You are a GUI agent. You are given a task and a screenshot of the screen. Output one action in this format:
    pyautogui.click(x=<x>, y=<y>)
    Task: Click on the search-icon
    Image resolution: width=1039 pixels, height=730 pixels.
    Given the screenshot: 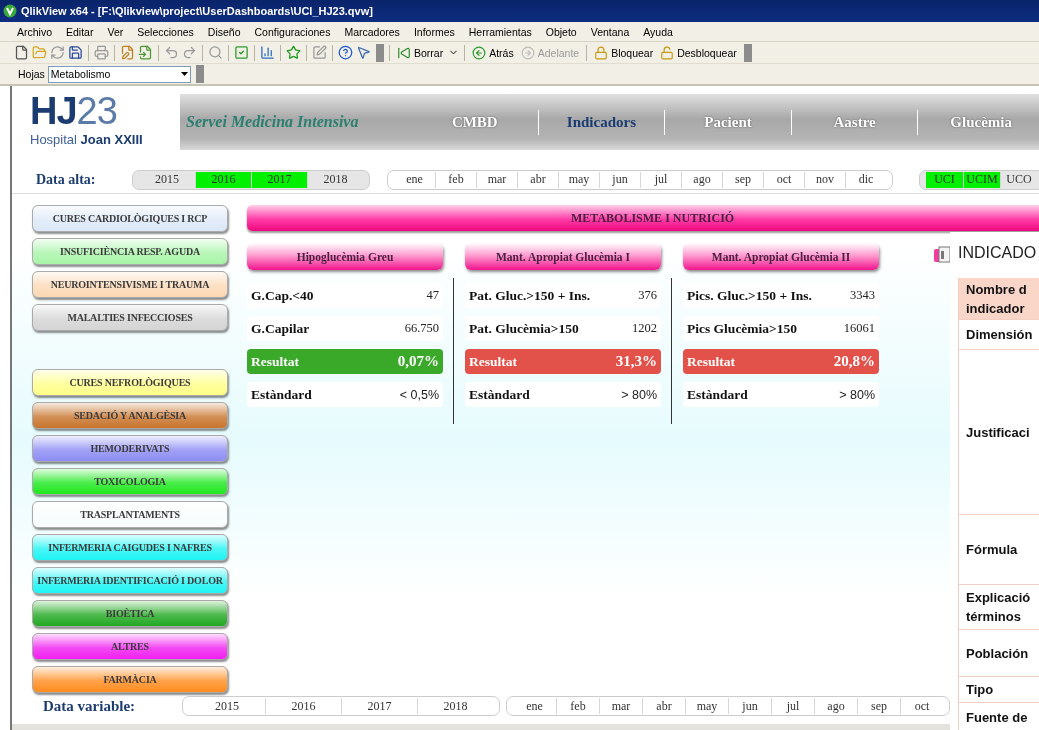 What is the action you would take?
    pyautogui.click(x=215, y=52)
    